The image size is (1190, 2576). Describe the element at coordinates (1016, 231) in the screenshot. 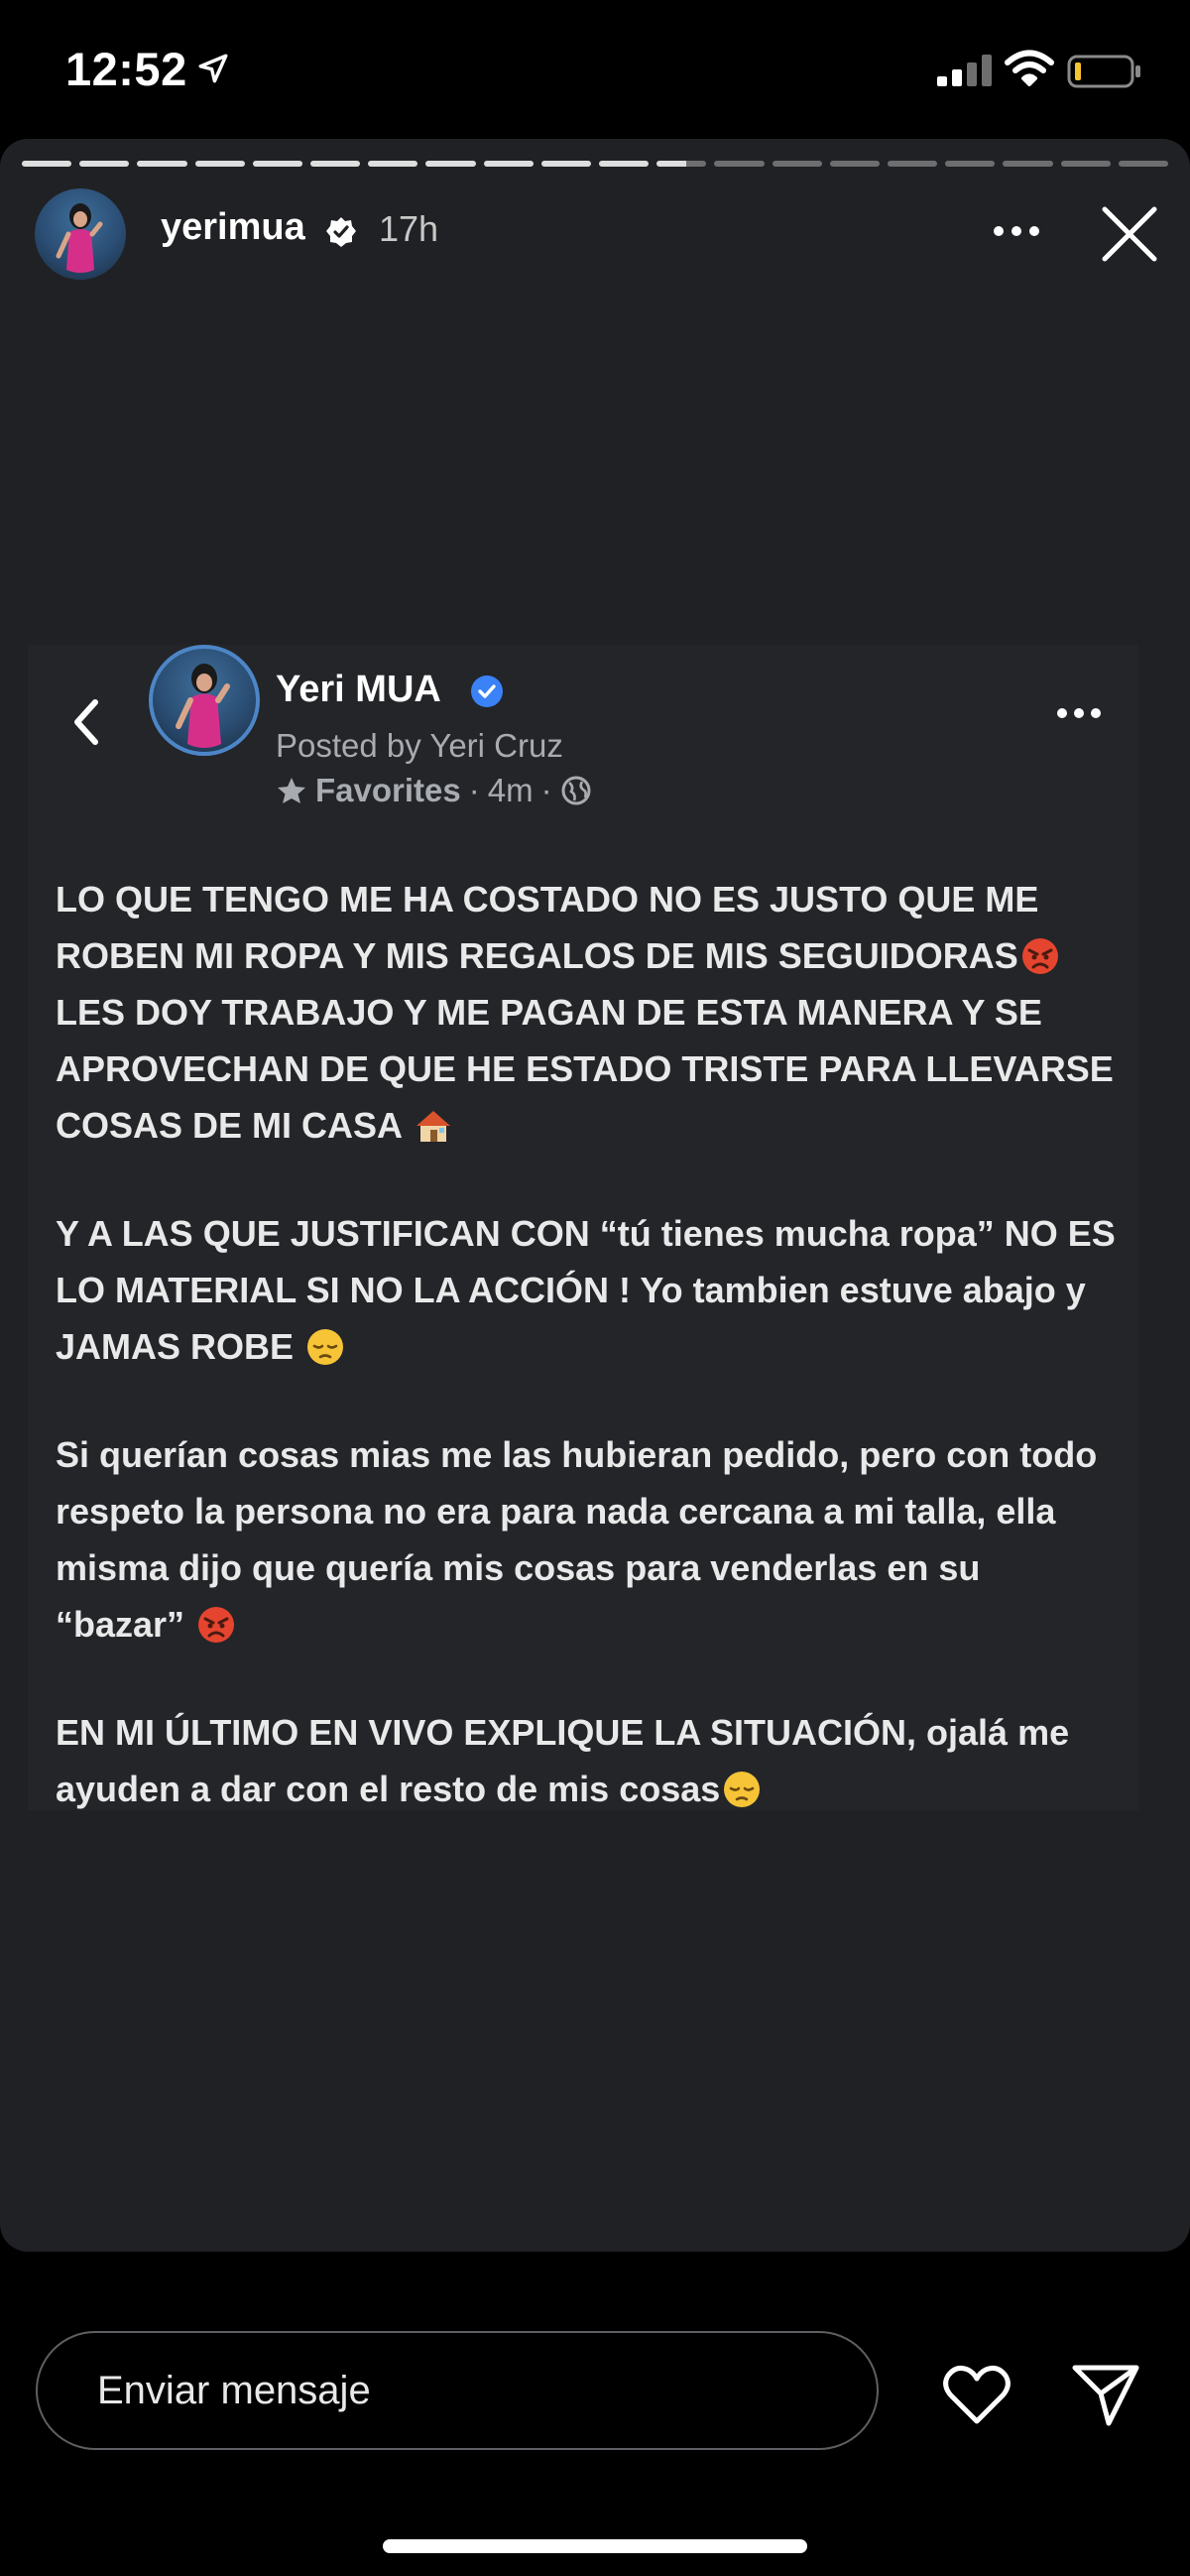

I see `more-options-icon` at that location.